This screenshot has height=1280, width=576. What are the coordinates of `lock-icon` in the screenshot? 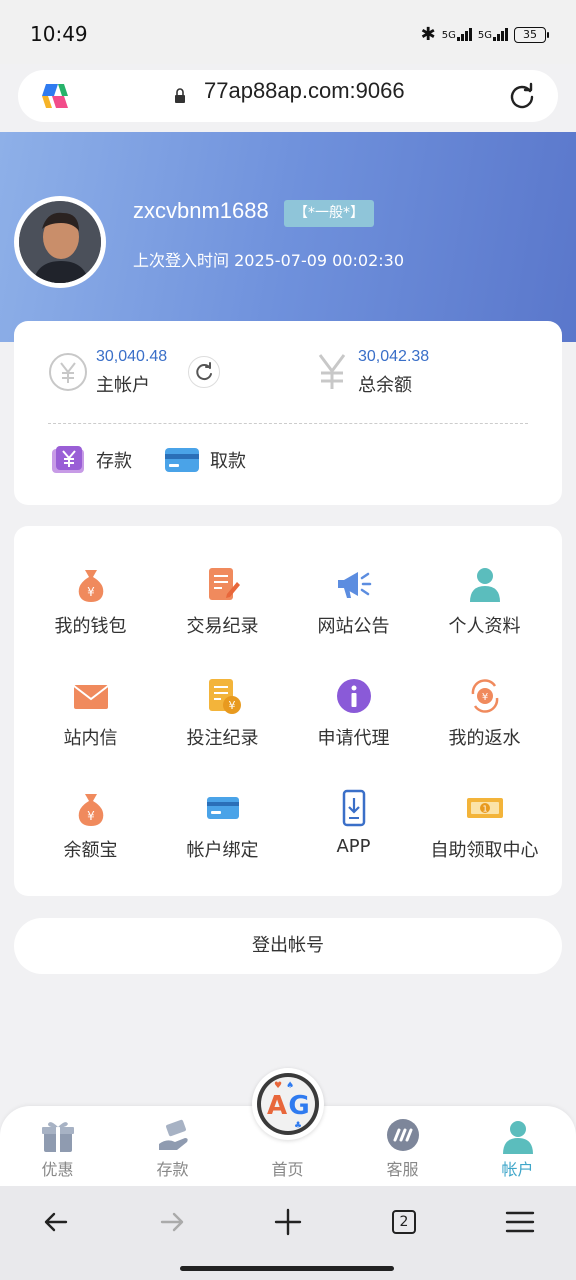 It's located at (180, 95).